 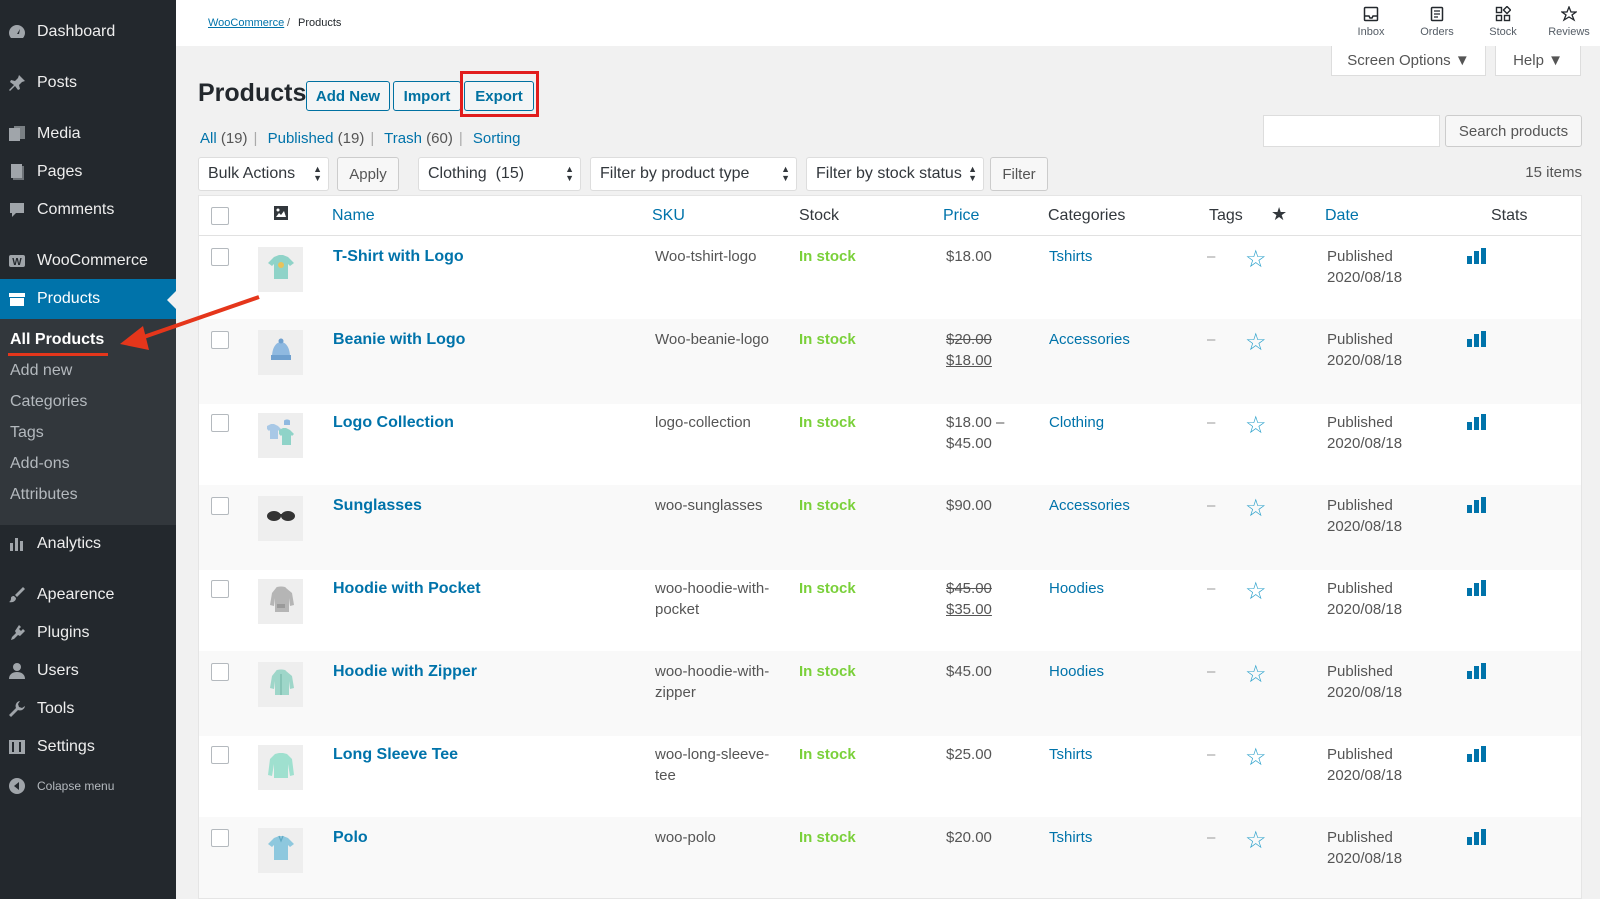 I want to click on menu-posts: Posts, so click(x=88, y=83).